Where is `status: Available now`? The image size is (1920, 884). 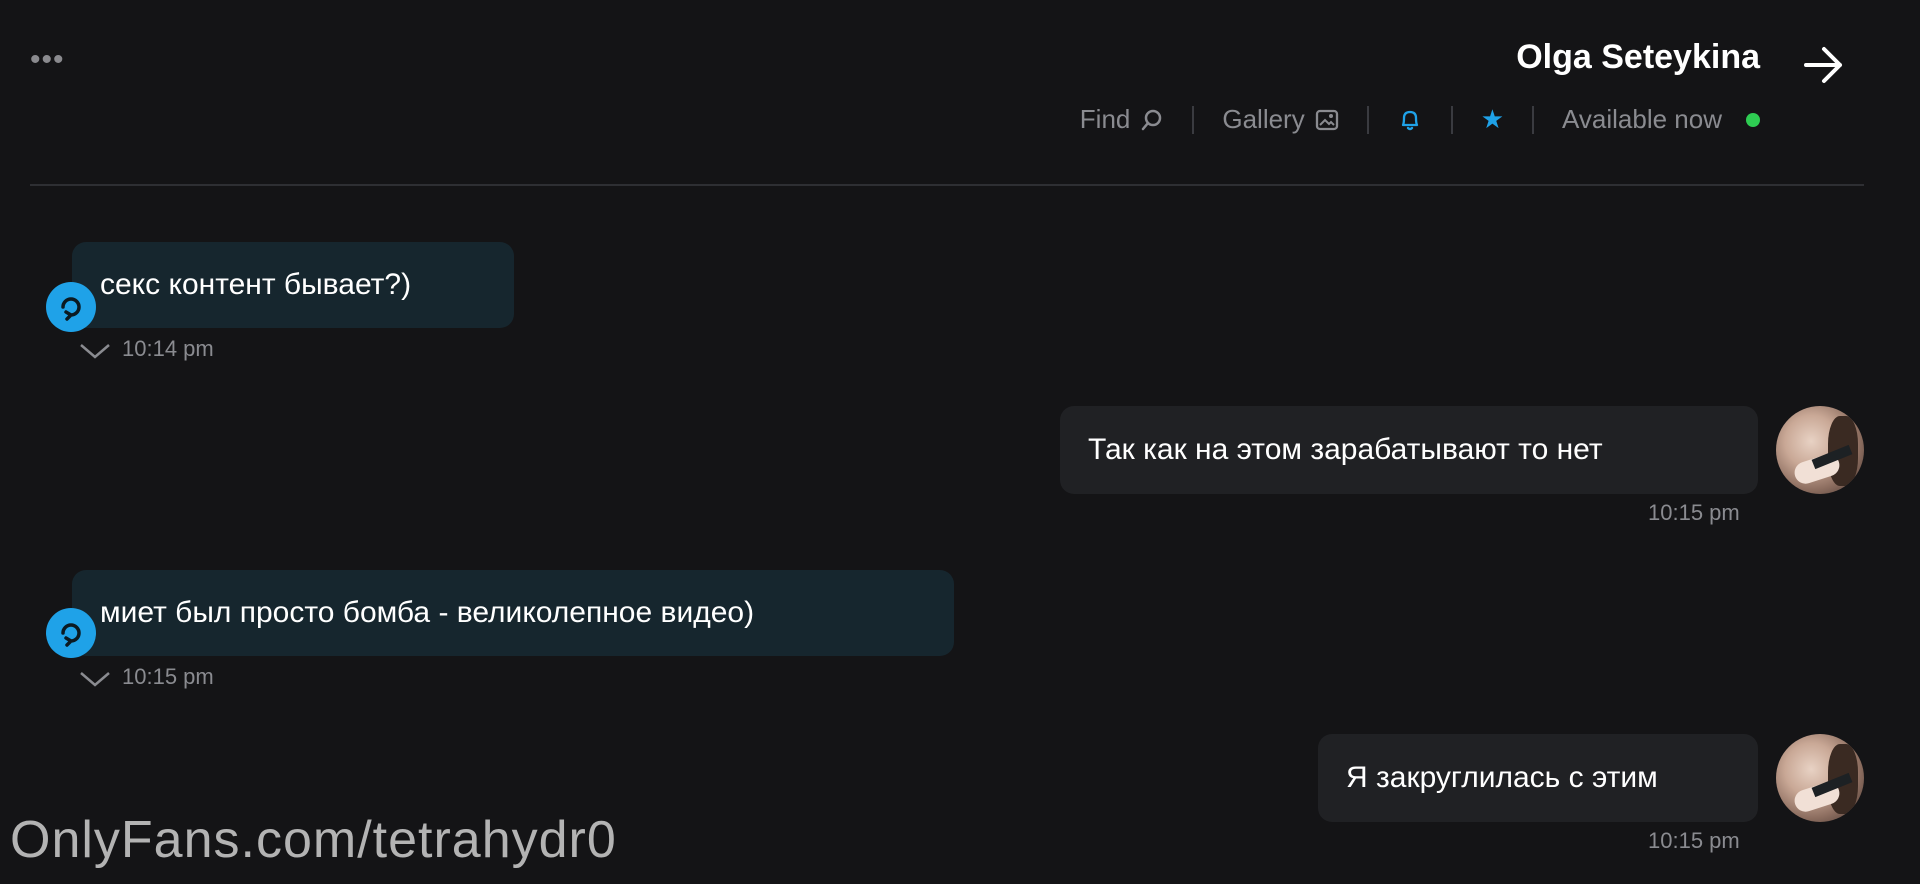 status: Available now is located at coordinates (1661, 119).